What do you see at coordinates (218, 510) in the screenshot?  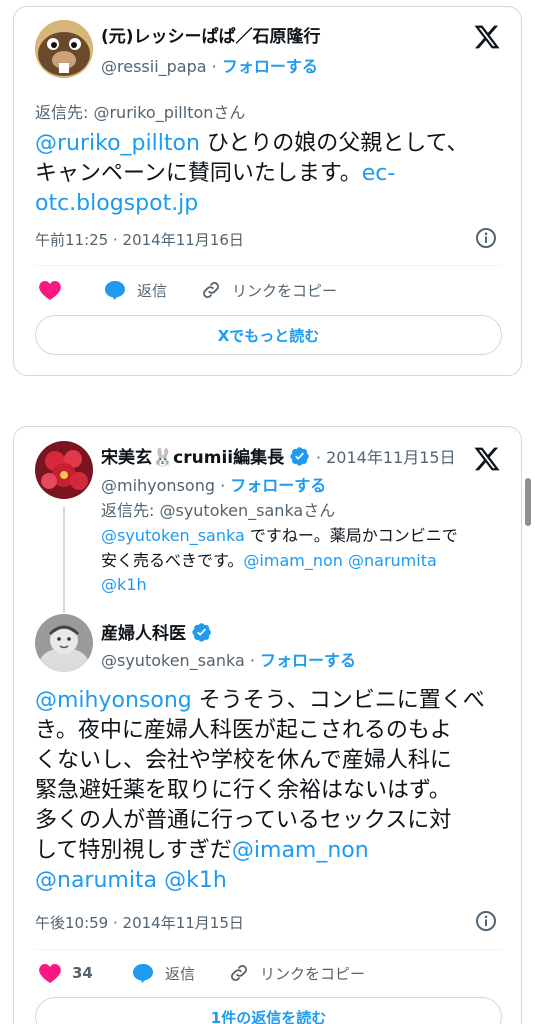 I see `reply-to-text: 返信先: @syutoken_sankaさん` at bounding box center [218, 510].